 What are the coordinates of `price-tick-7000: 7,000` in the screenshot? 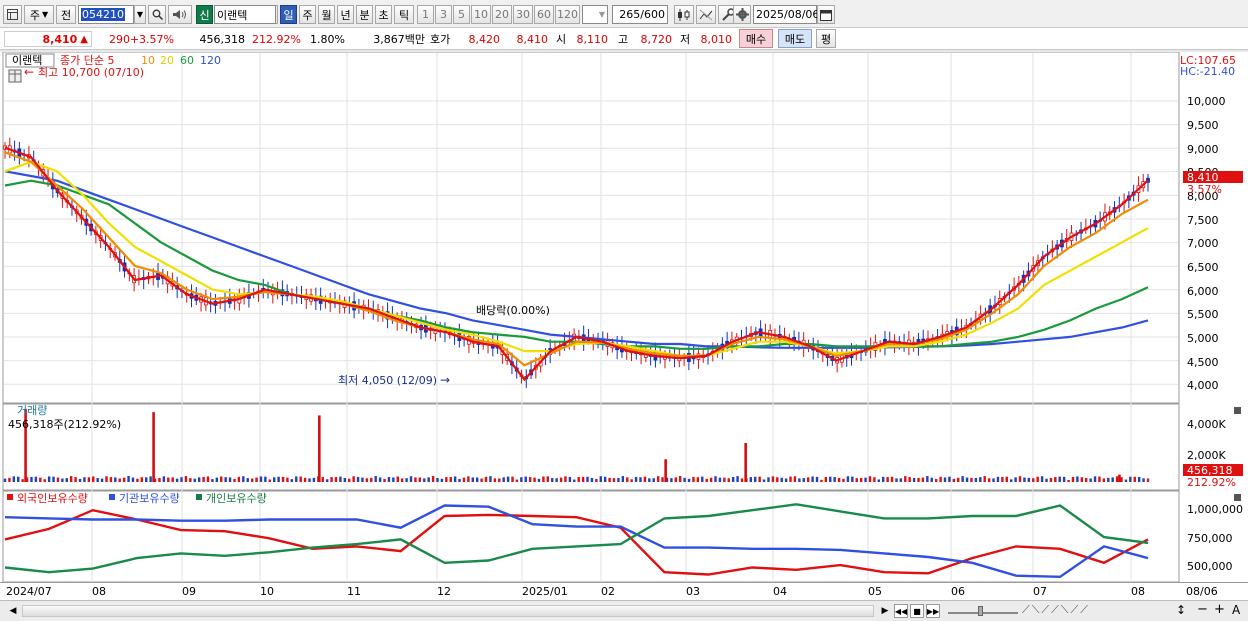 It's located at (1203, 243).